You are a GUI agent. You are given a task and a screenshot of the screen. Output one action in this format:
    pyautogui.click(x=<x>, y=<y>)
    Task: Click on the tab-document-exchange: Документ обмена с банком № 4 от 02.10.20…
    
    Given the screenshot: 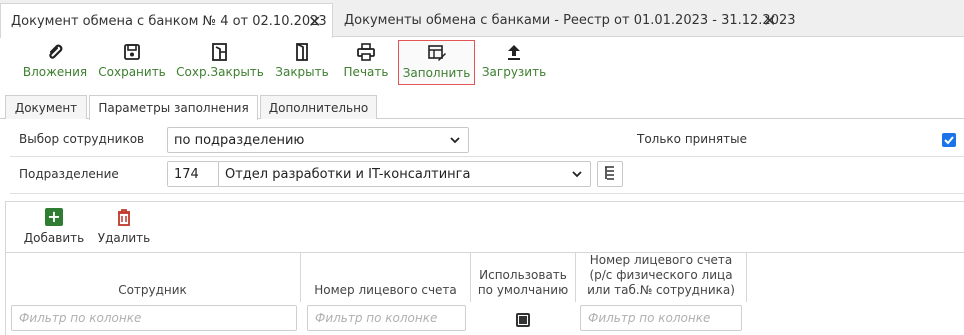 What is the action you would take?
    pyautogui.click(x=166, y=20)
    